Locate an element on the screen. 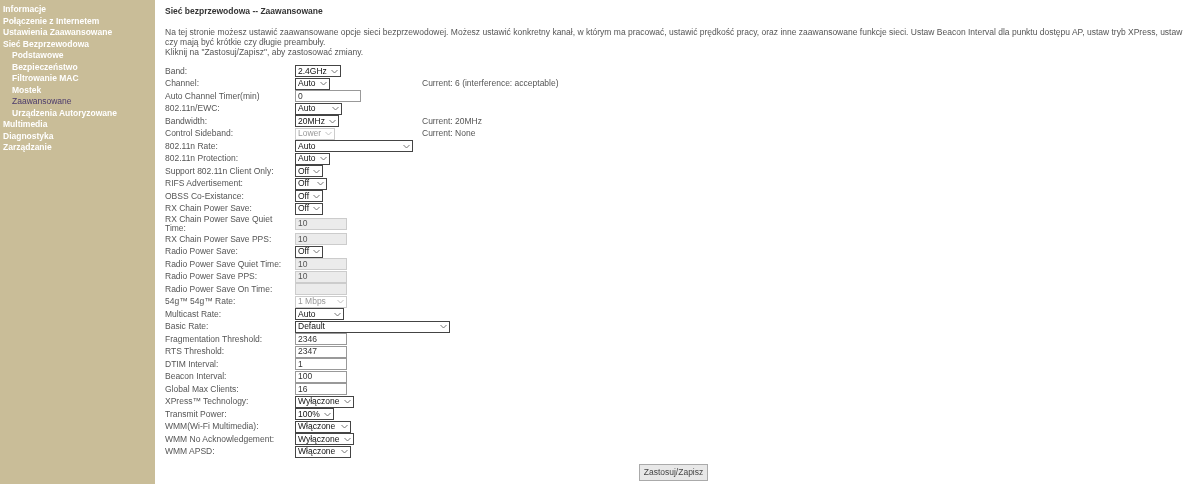 This screenshot has width=1200, height=484. field-label: WMM(Wi-Fi Multimedia): is located at coordinates (212, 426).